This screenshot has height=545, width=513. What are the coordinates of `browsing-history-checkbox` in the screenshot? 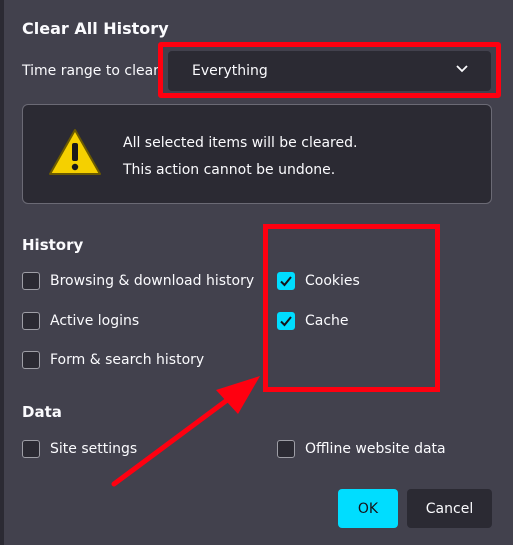 It's located at (31, 281).